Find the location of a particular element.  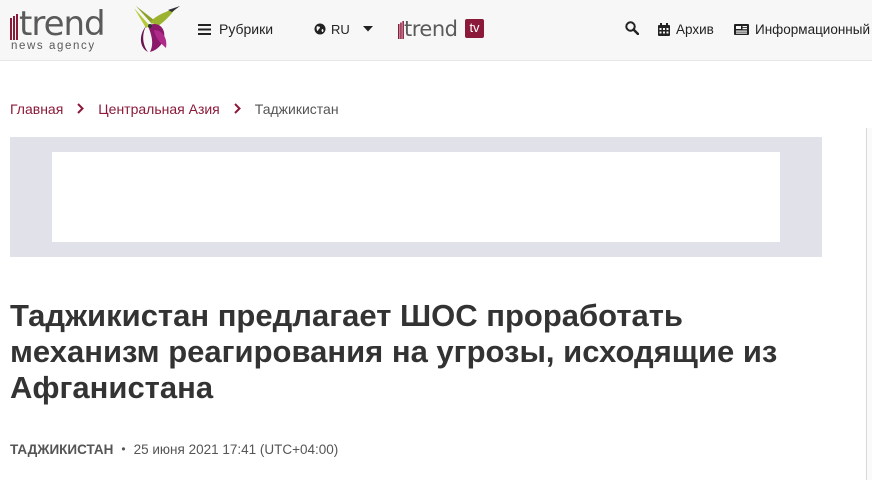

globe-icon is located at coordinates (320, 29).